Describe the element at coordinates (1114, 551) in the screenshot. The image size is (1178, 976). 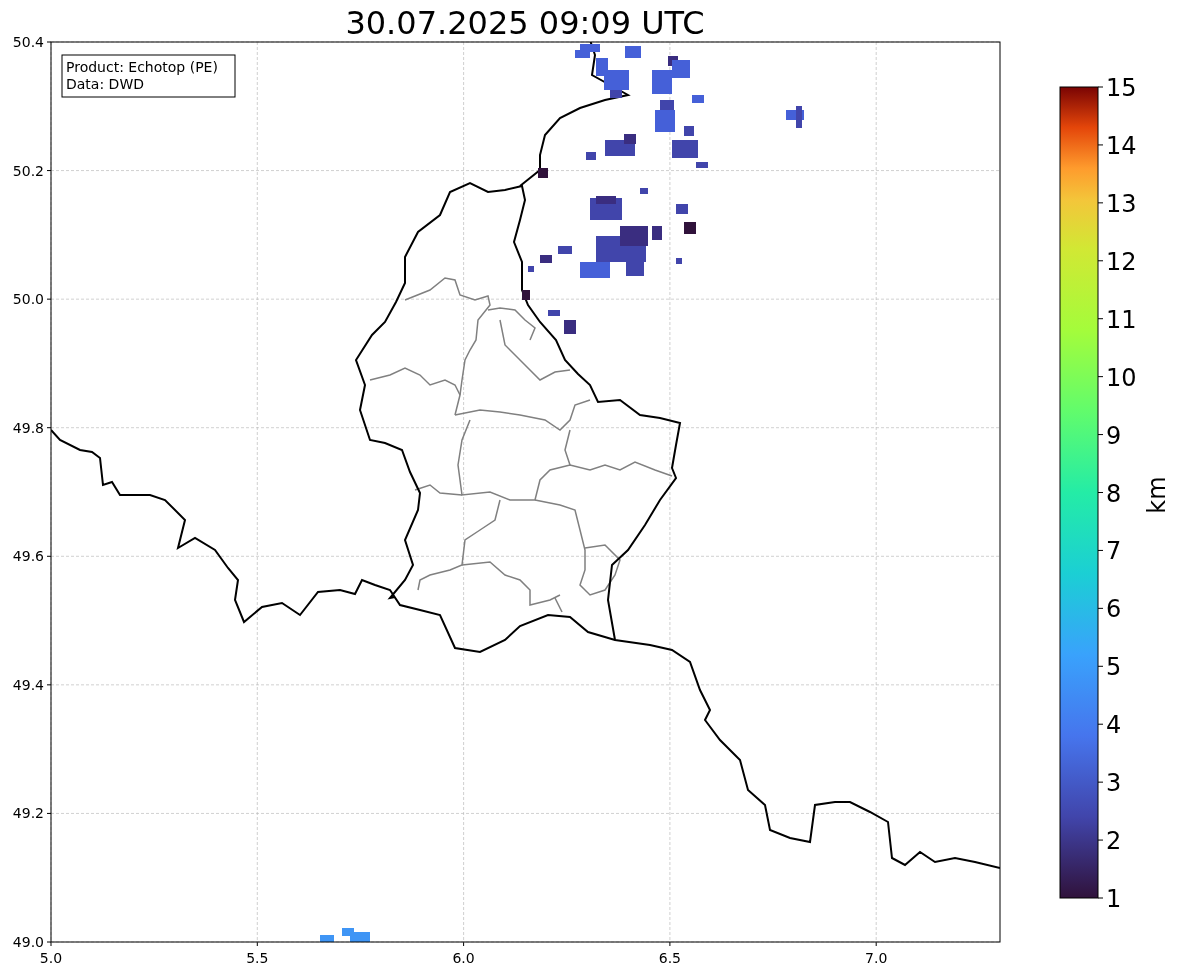
I see `tick-label: 7` at that location.